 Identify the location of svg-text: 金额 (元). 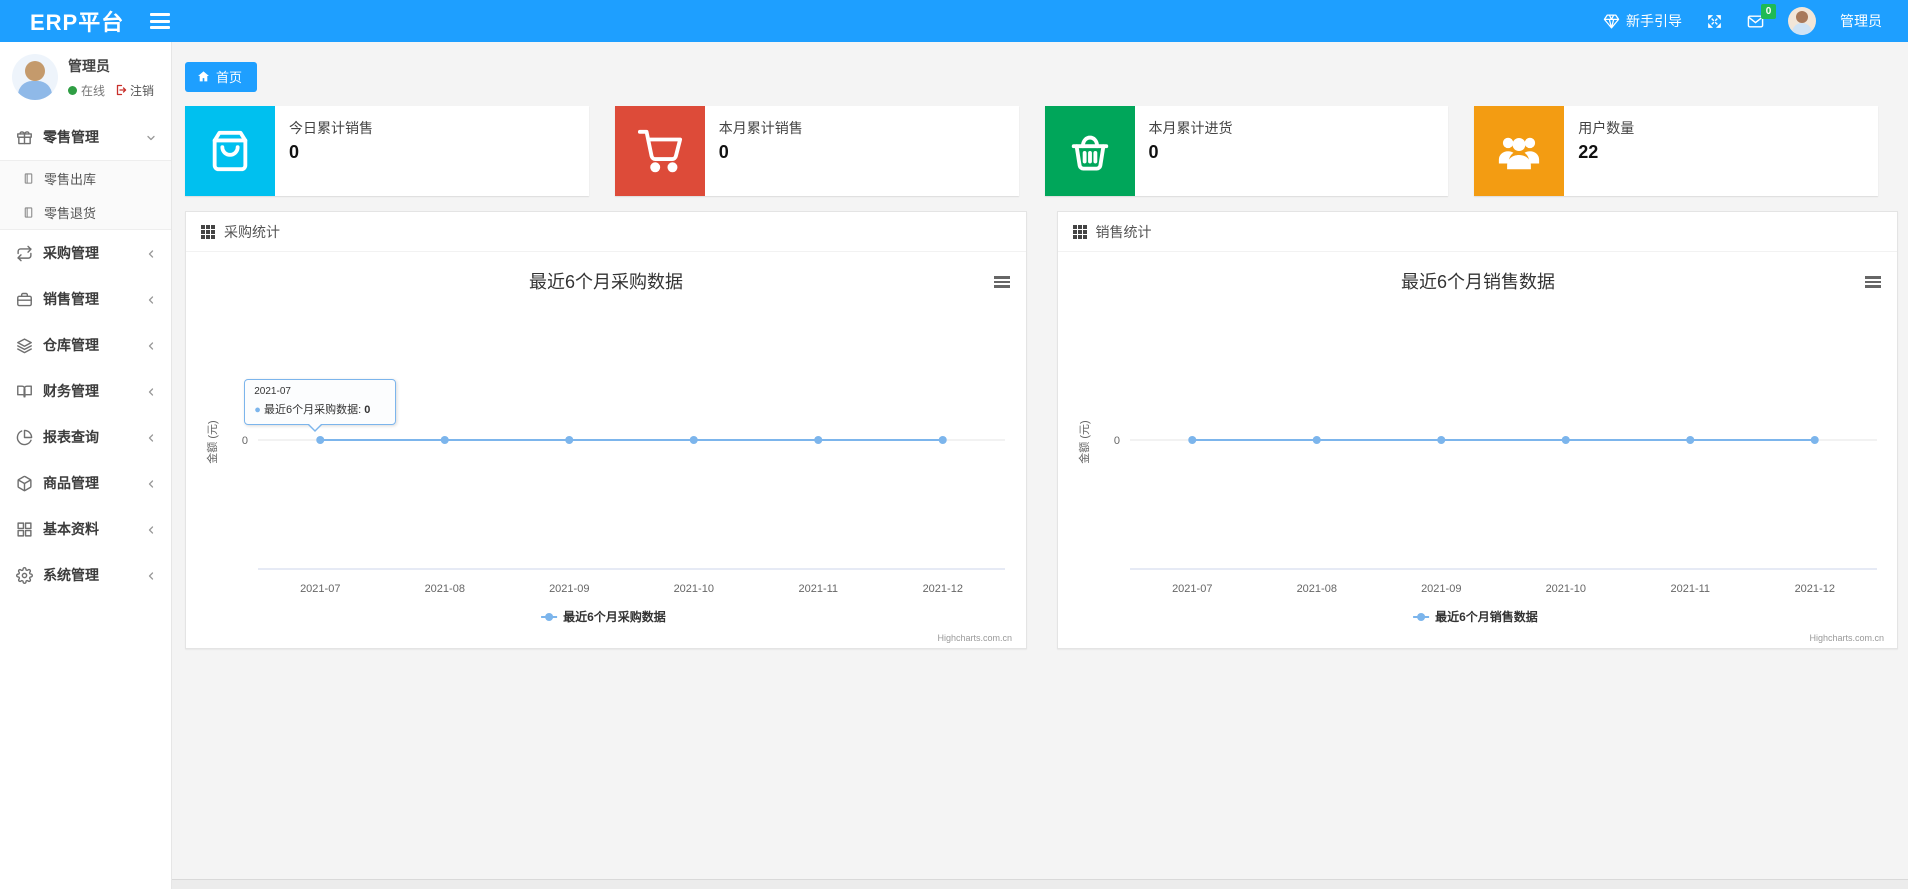
(212, 441).